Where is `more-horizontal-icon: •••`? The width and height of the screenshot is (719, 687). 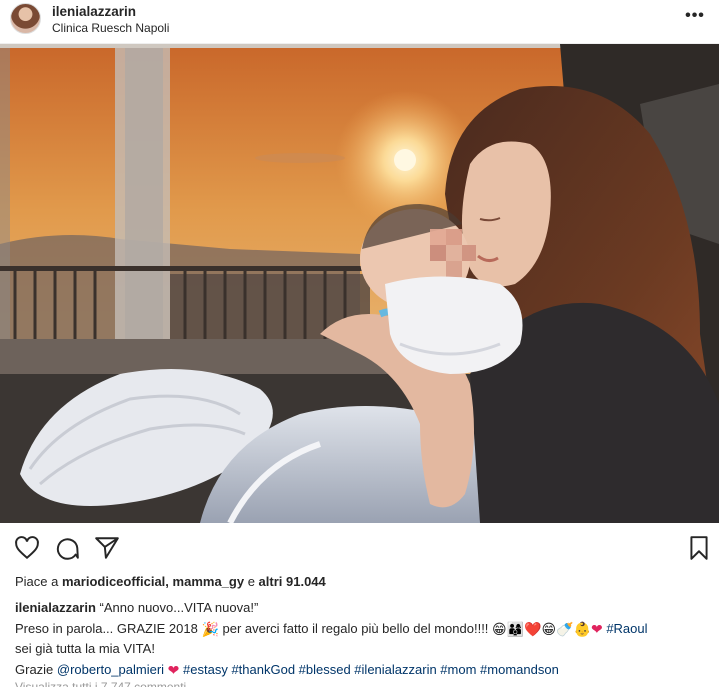
more-horizontal-icon: ••• is located at coordinates (695, 17).